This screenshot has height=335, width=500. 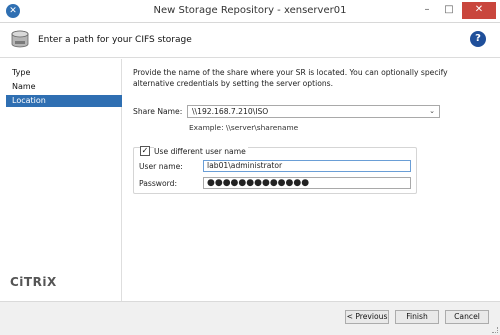 What do you see at coordinates (230, 111) in the screenshot?
I see `share-name-value: \\192.168.7.210\ISO` at bounding box center [230, 111].